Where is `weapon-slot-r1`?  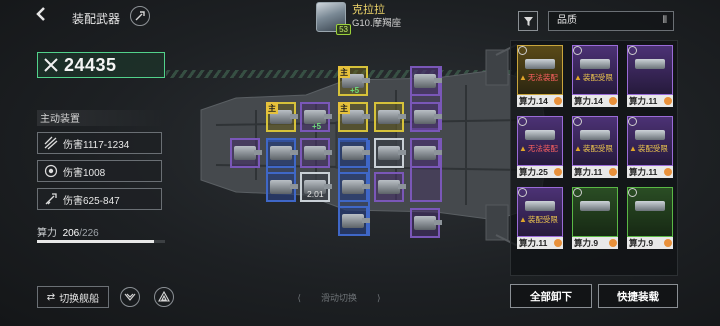
weapon-slot-r1 is located at coordinates (426, 81).